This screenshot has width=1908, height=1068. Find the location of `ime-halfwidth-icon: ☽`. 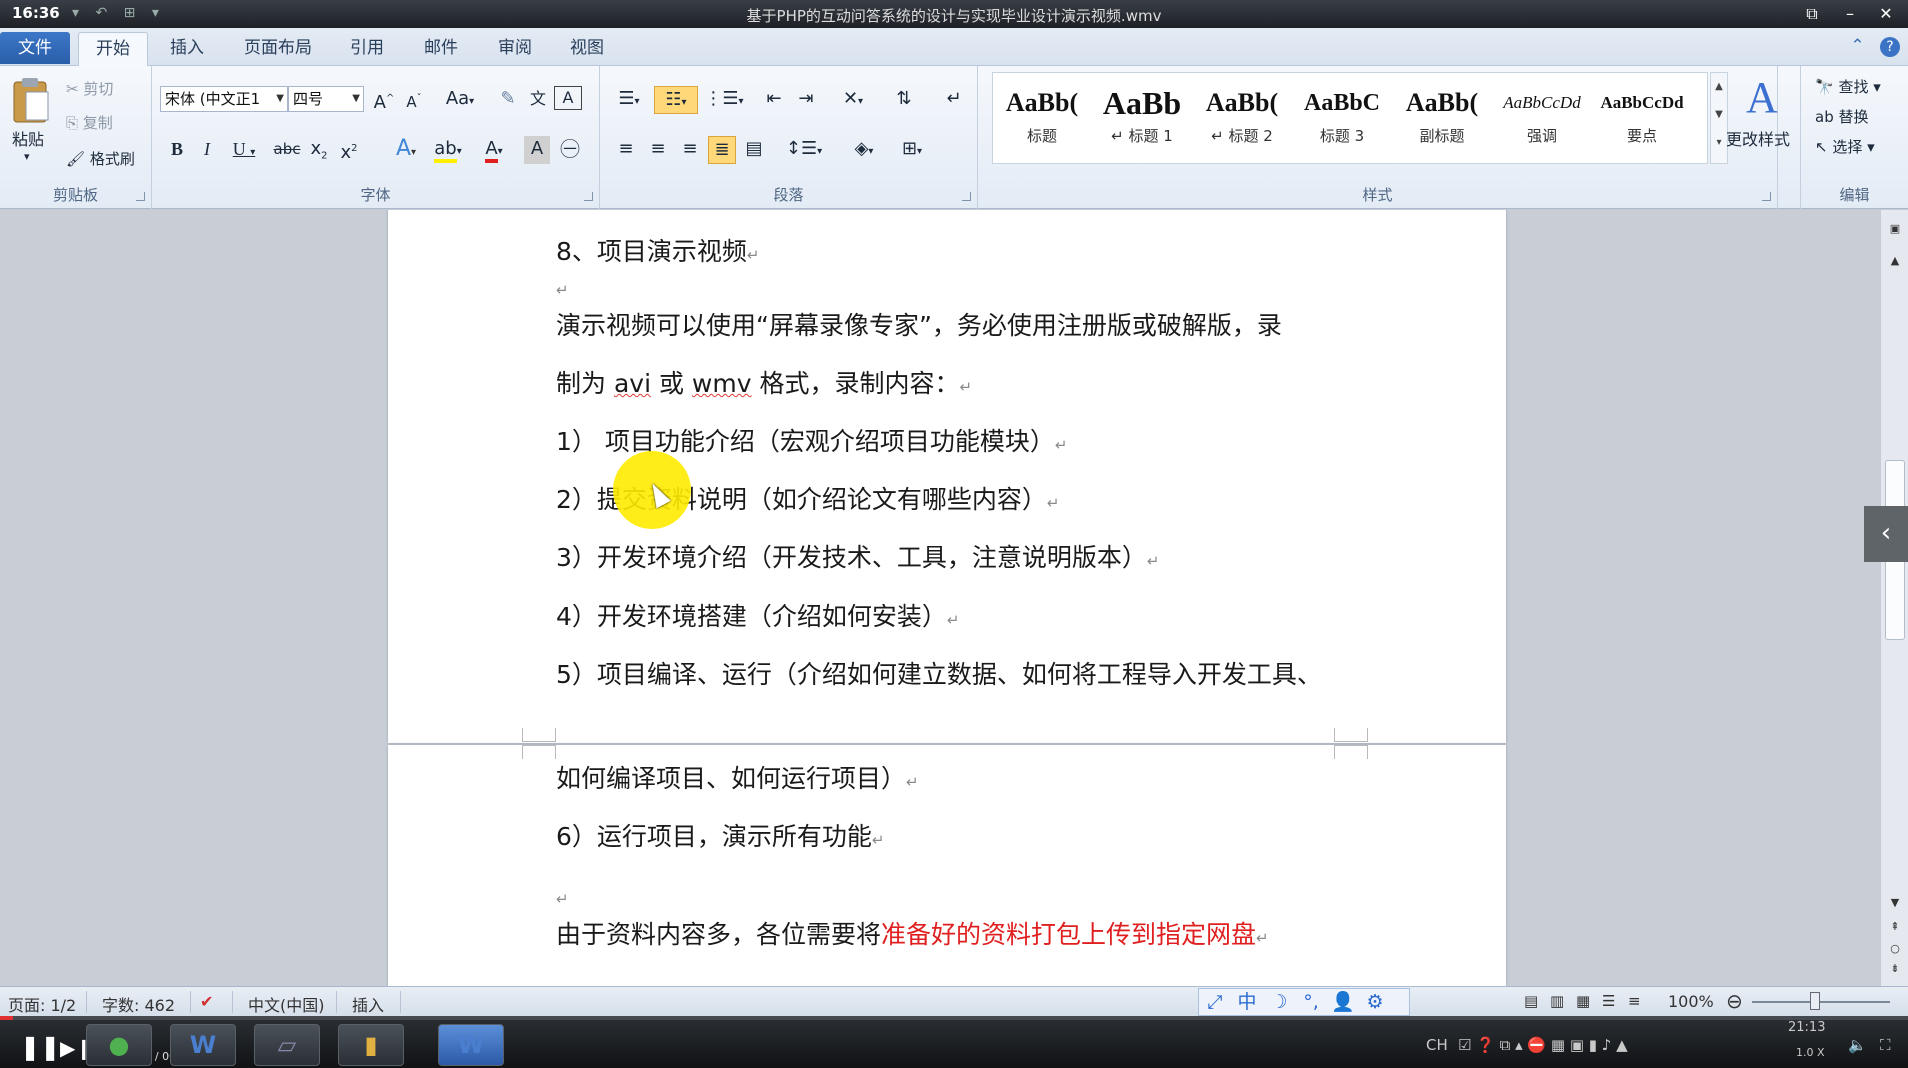

ime-halfwidth-icon: ☽ is located at coordinates (1279, 1002).